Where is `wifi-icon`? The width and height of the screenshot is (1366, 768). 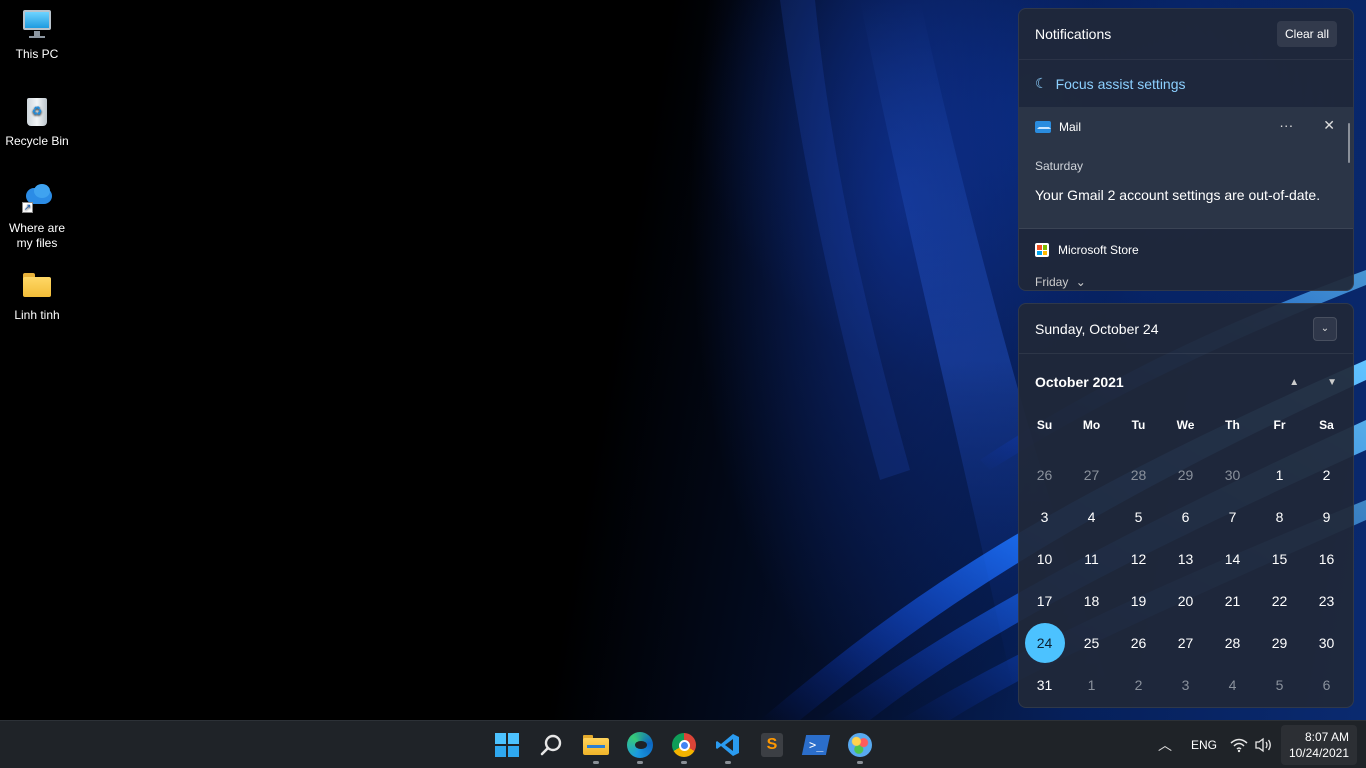
wifi-icon is located at coordinates (1239, 745).